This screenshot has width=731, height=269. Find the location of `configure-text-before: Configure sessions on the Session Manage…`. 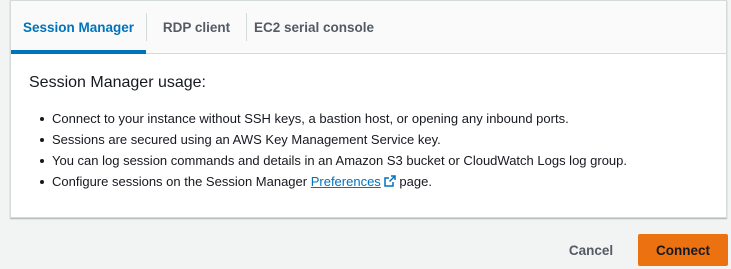

configure-text-before: Configure sessions on the Session Manage… is located at coordinates (181, 181).